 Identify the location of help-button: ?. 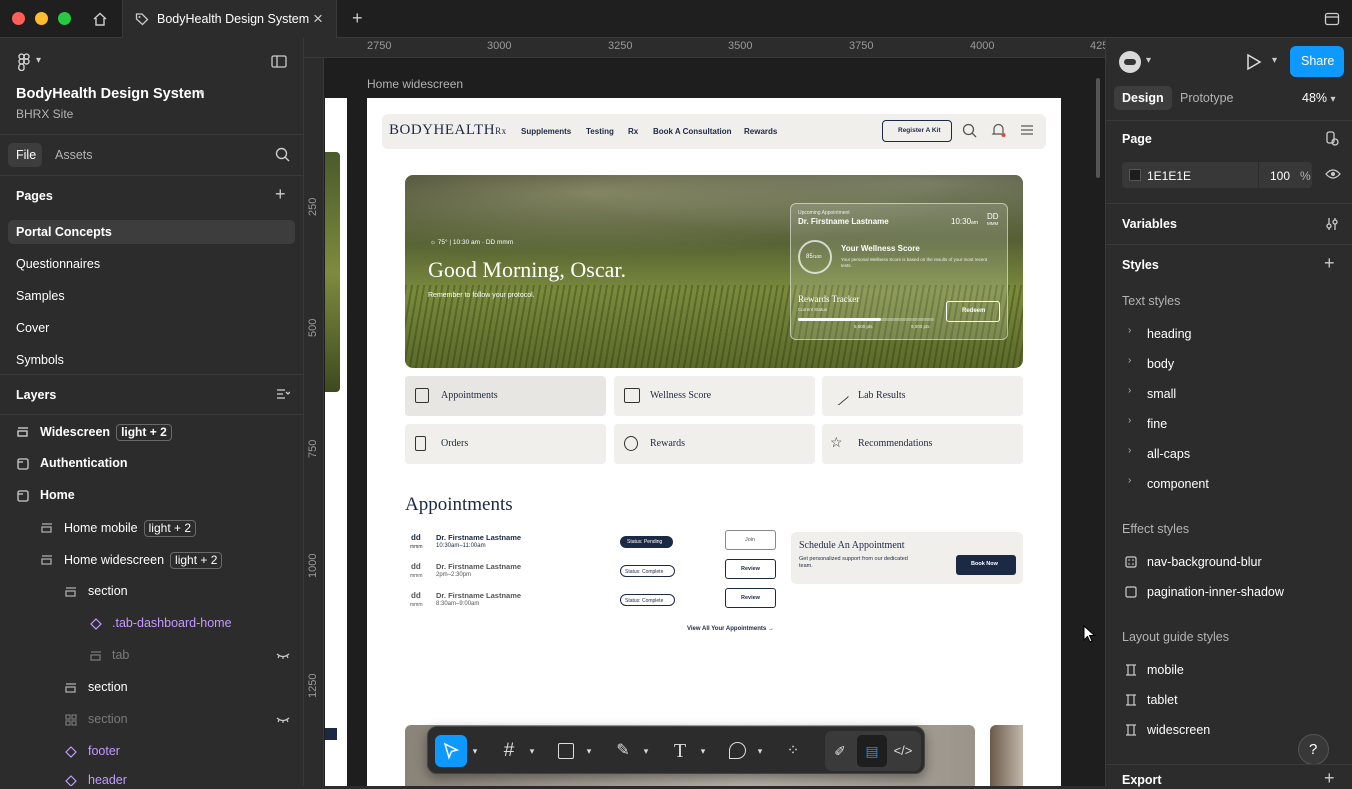
(1313, 749).